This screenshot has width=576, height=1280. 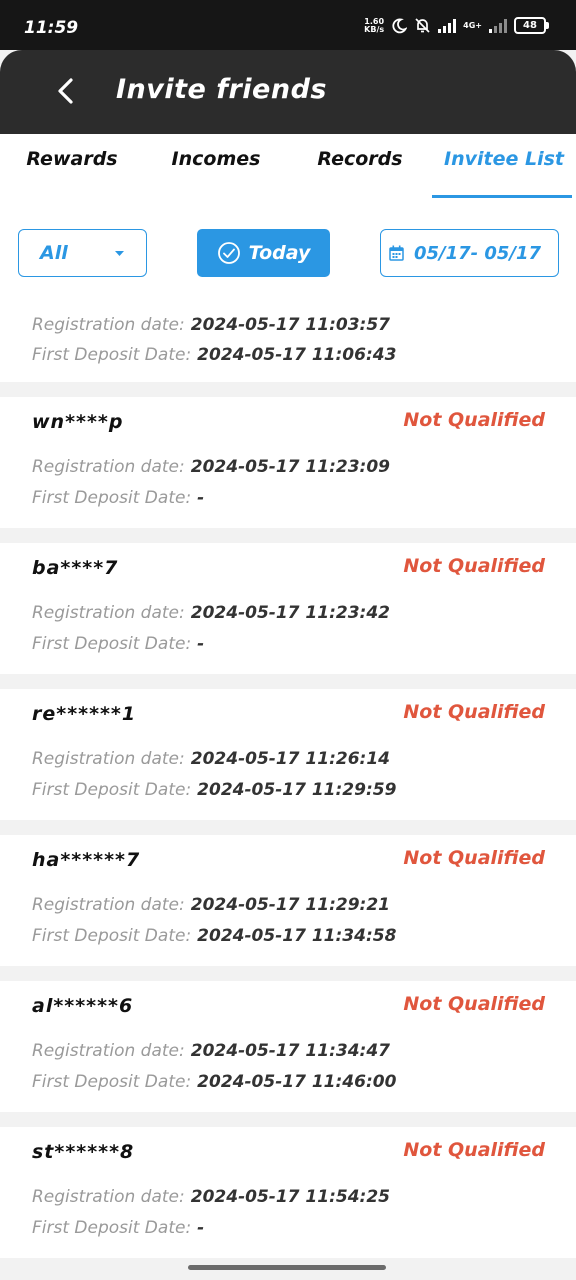 What do you see at coordinates (228, 253) in the screenshot?
I see `check-circle-icon` at bounding box center [228, 253].